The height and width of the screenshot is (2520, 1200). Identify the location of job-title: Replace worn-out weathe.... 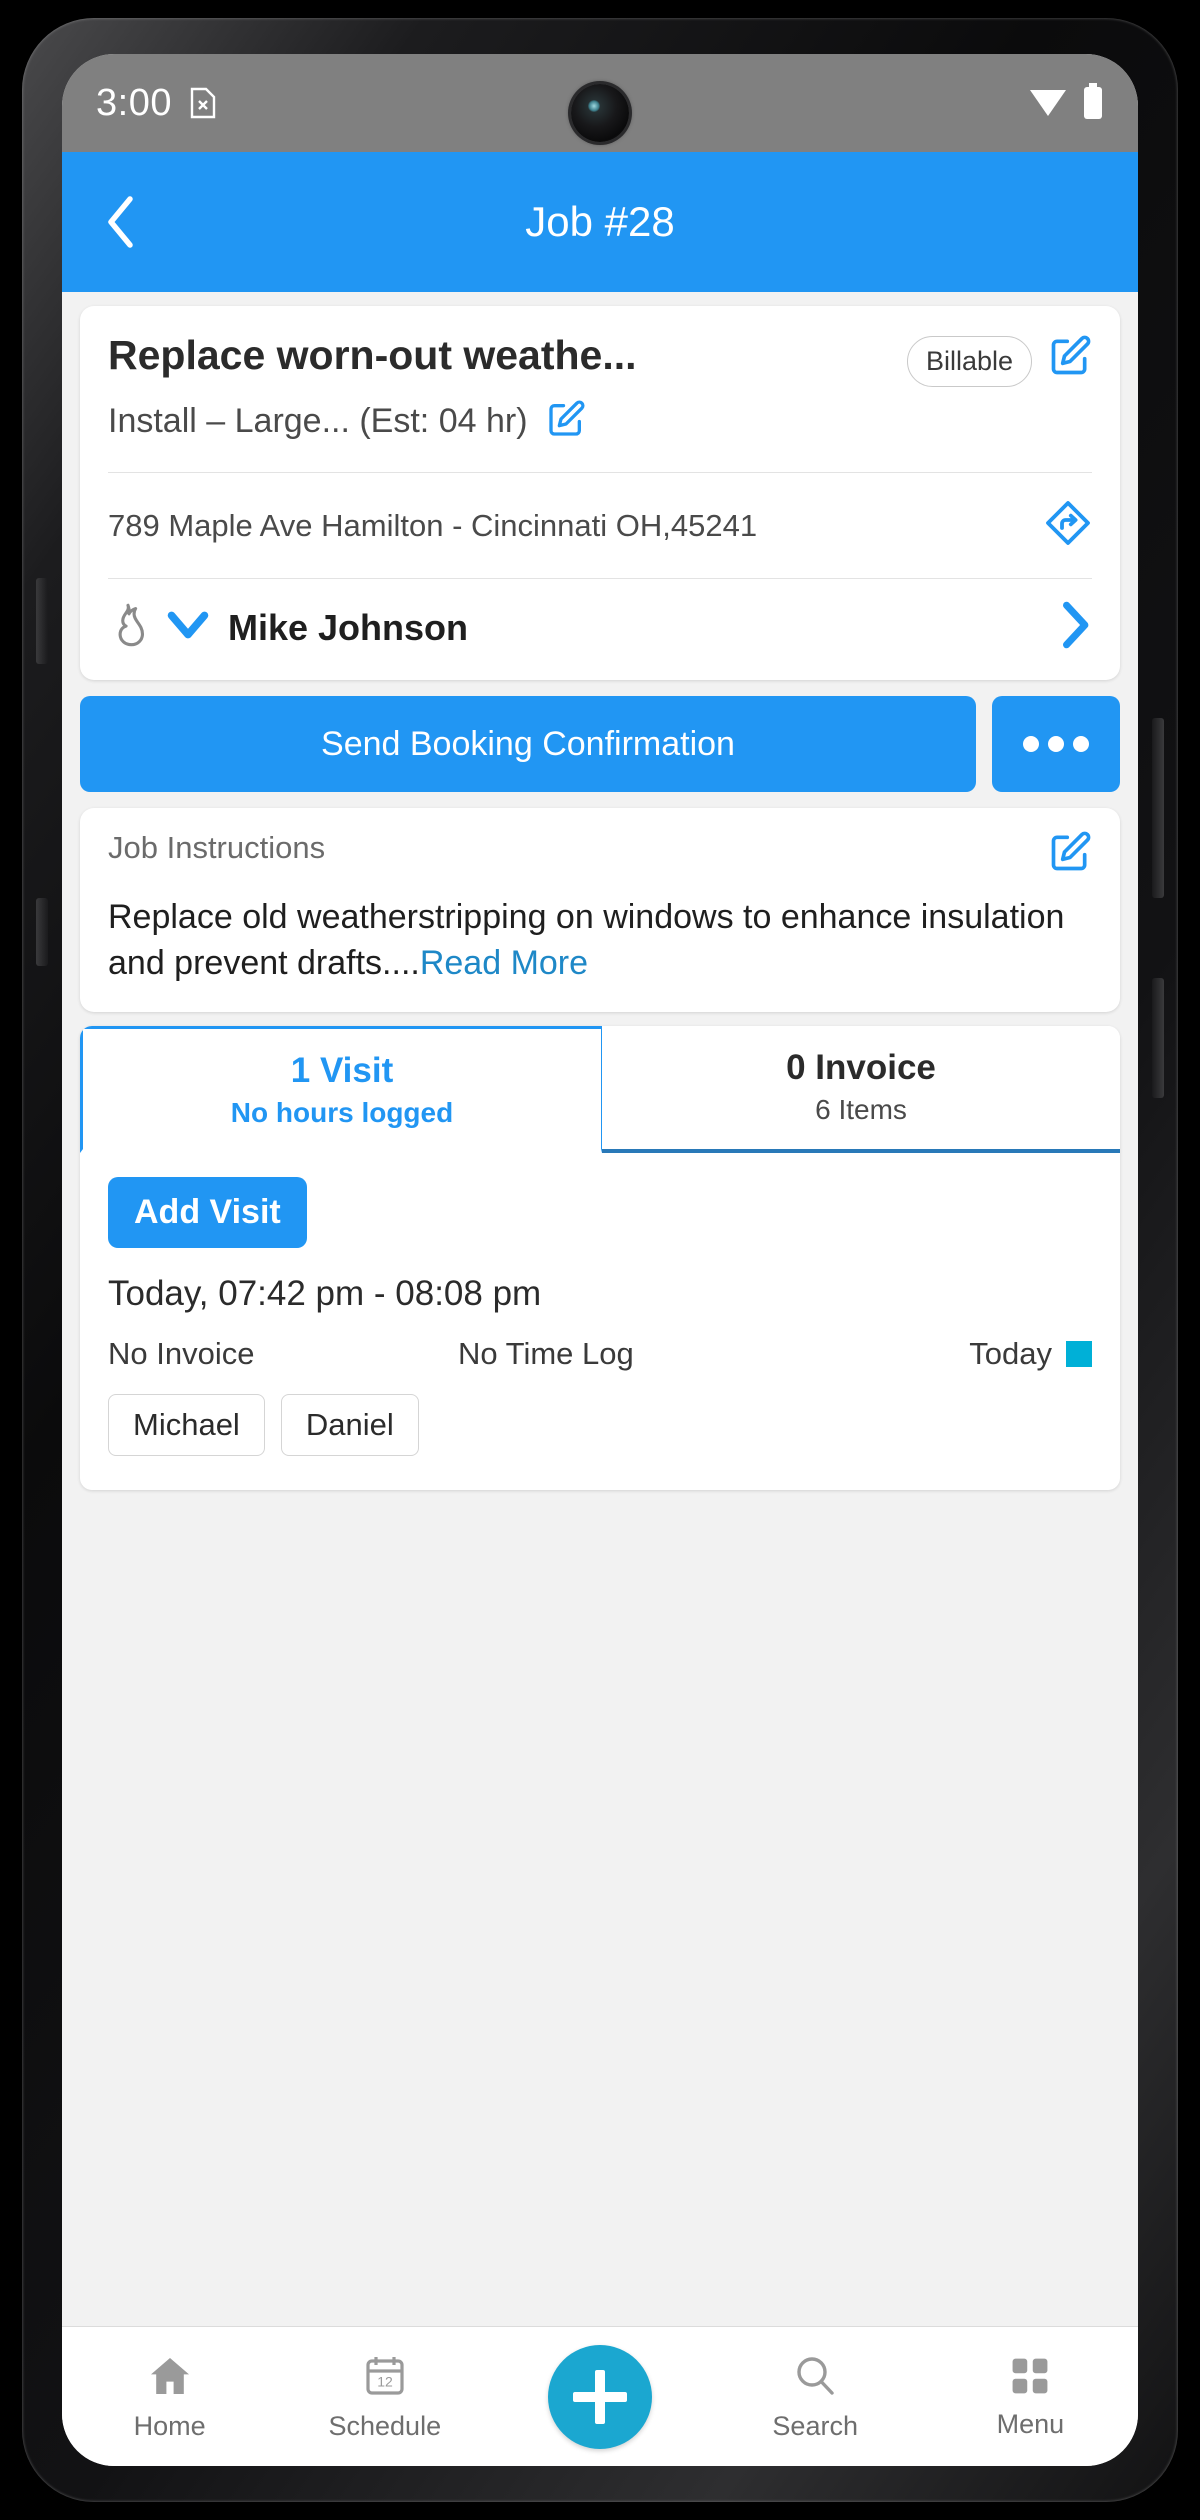
(372, 355).